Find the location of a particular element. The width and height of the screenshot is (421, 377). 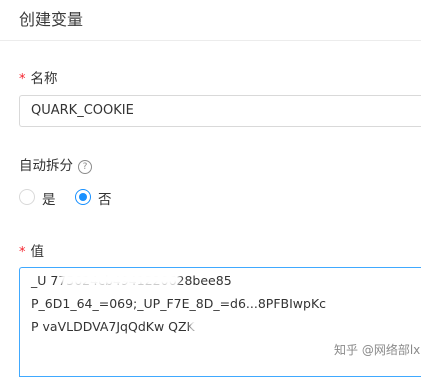

name-field-label: * 名称 is located at coordinates (38, 77).